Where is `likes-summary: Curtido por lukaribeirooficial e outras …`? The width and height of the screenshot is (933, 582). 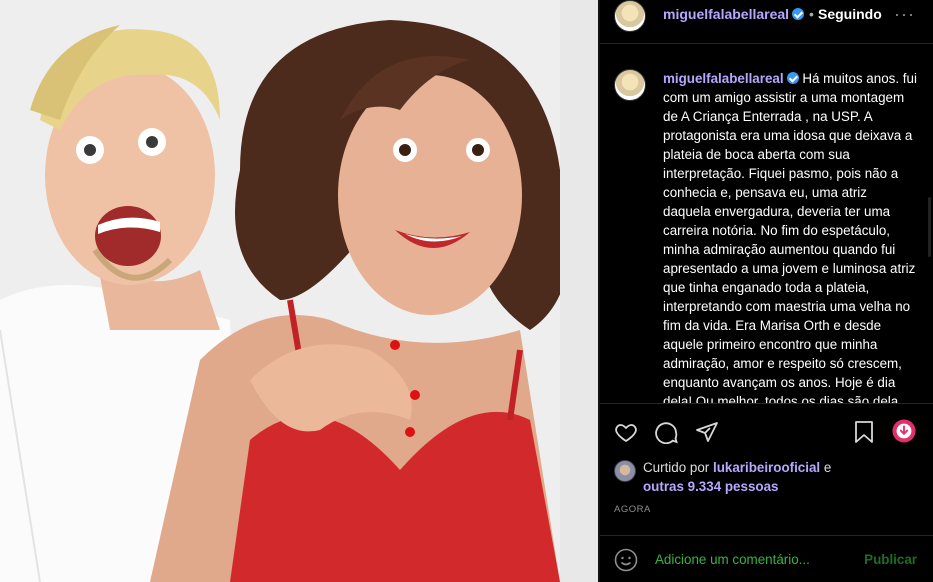 likes-summary: Curtido por lukaribeirooficial e outras … is located at coordinates (769, 477).